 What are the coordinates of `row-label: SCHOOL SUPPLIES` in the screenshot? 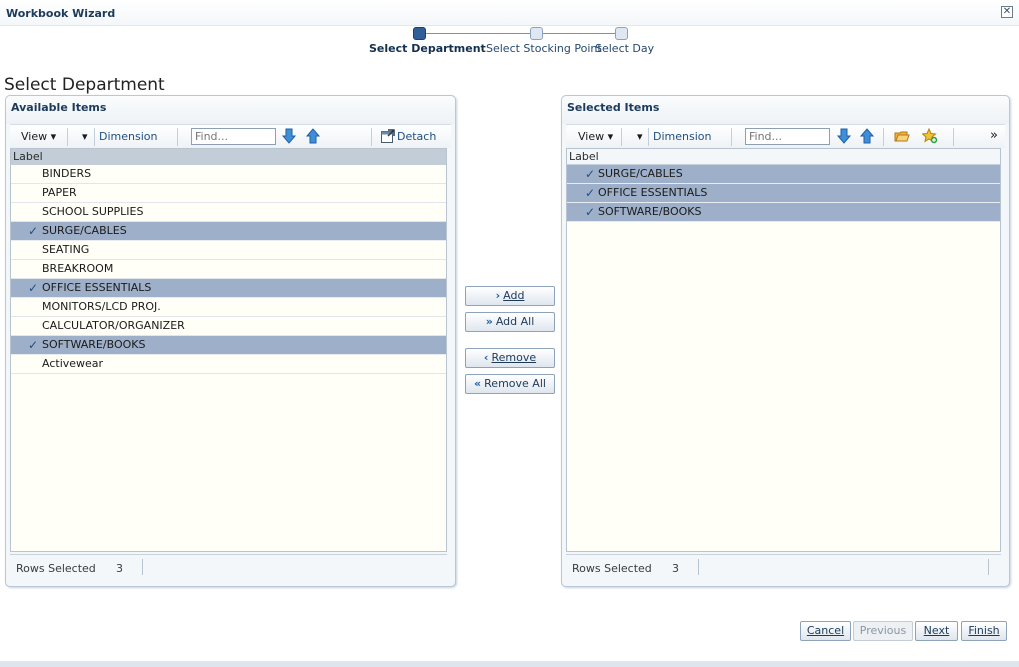 It's located at (93, 211).